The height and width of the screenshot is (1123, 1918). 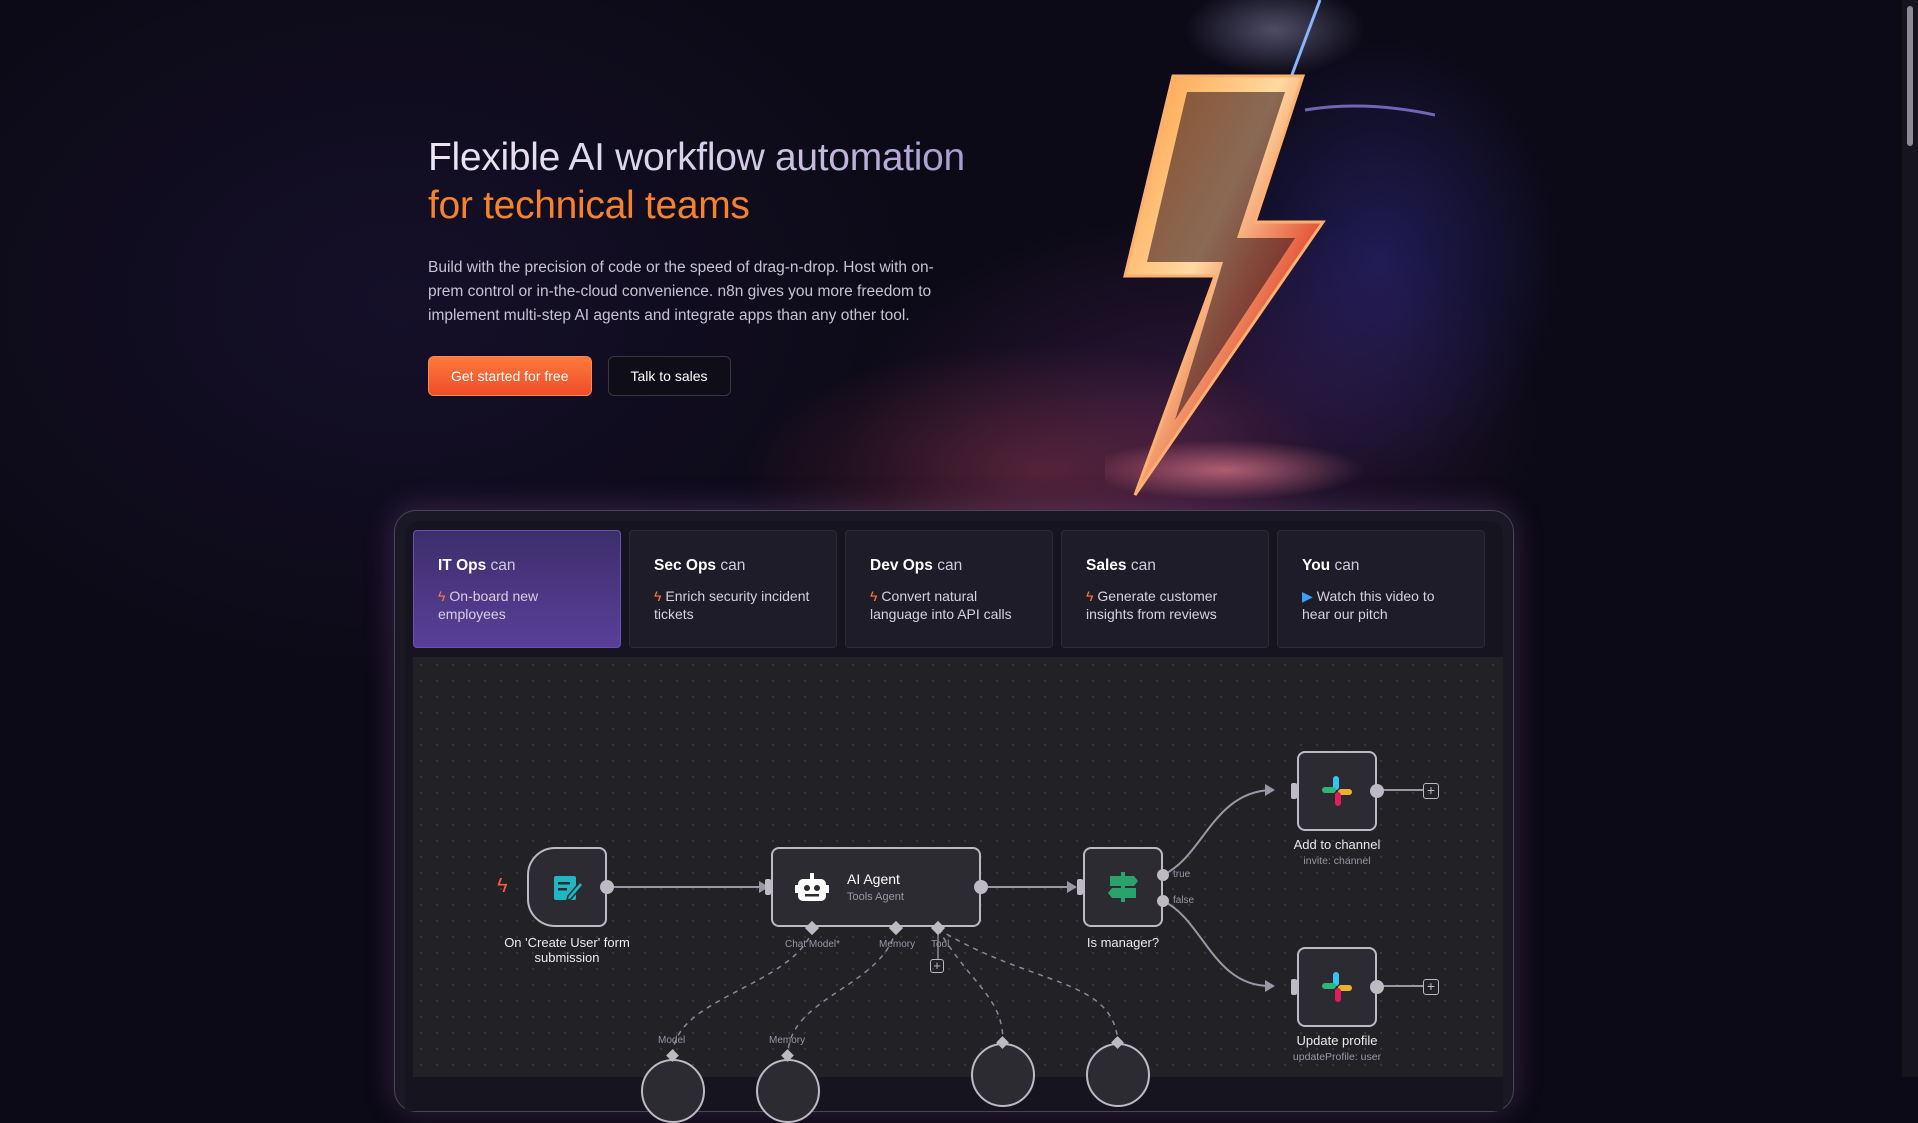 What do you see at coordinates (1294, 987) in the screenshot?
I see `slack-update-input-port` at bounding box center [1294, 987].